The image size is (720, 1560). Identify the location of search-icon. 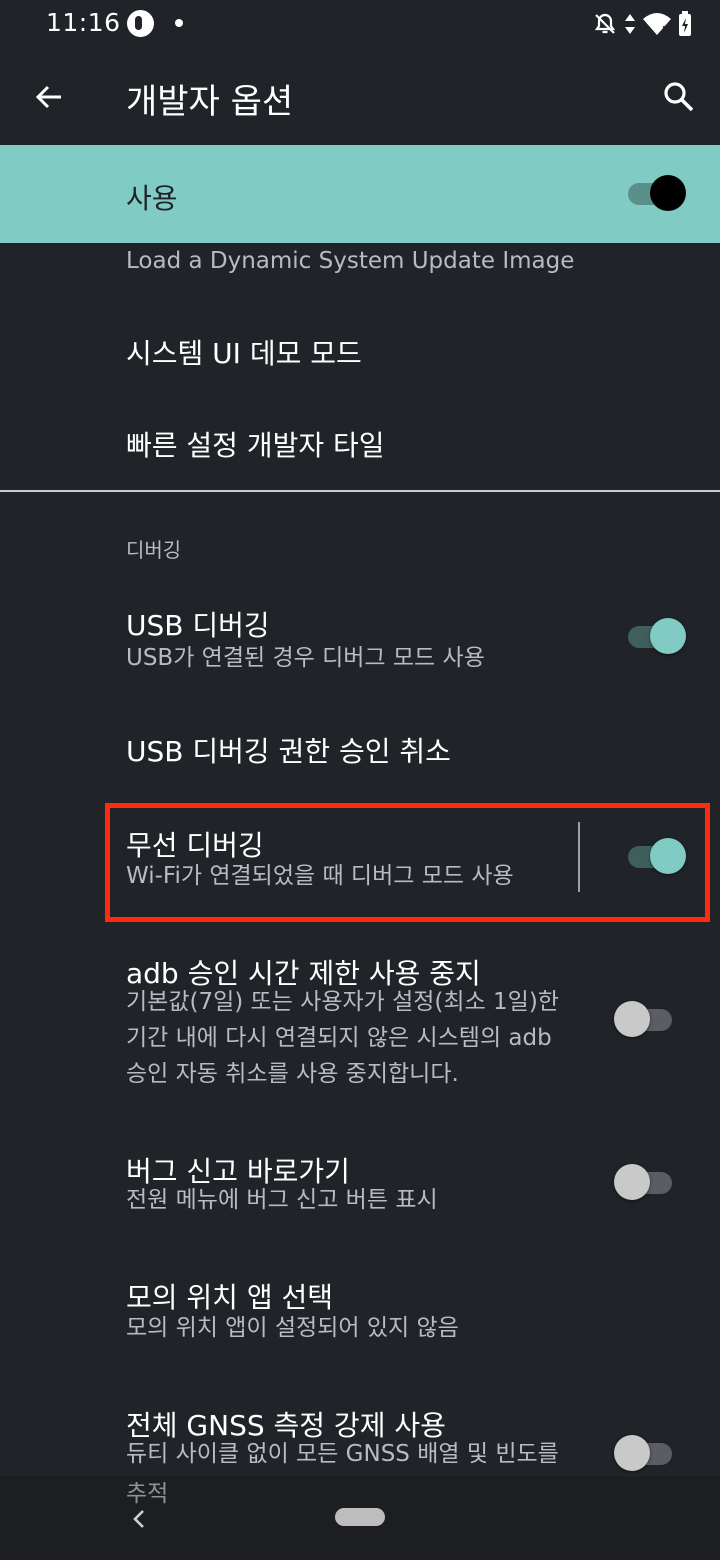
(679, 97).